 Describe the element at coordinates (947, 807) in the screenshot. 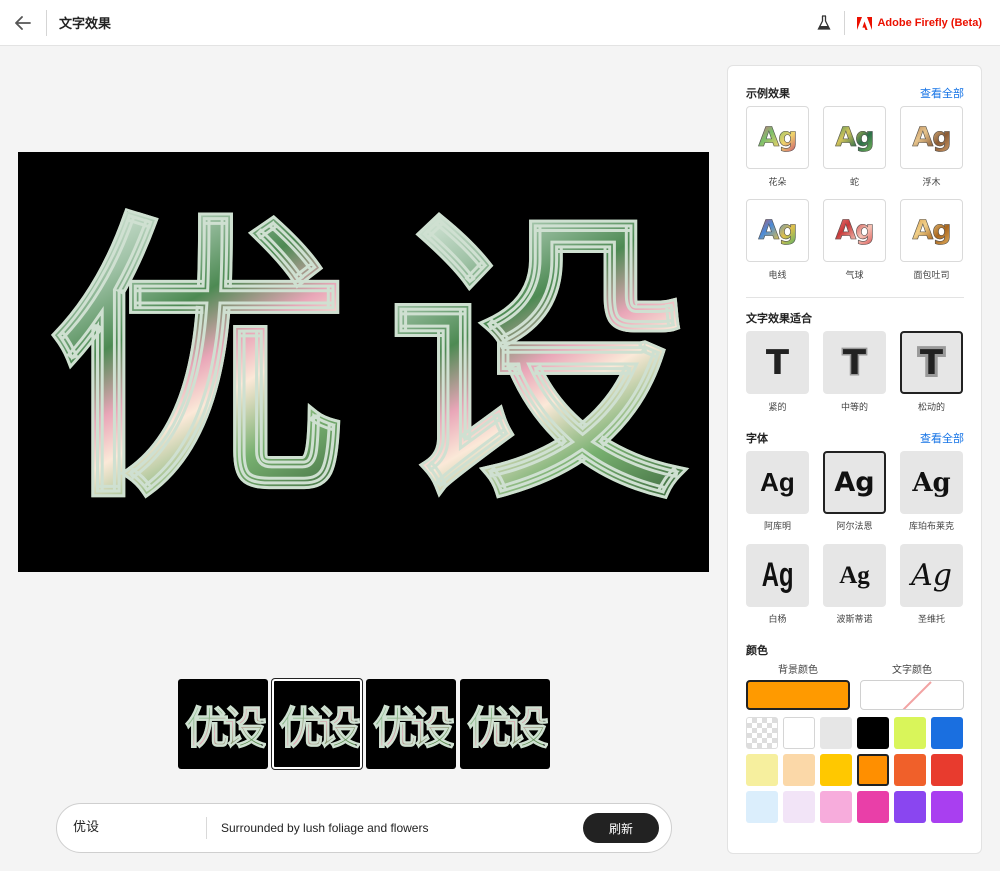

I see `swatch-purple` at that location.